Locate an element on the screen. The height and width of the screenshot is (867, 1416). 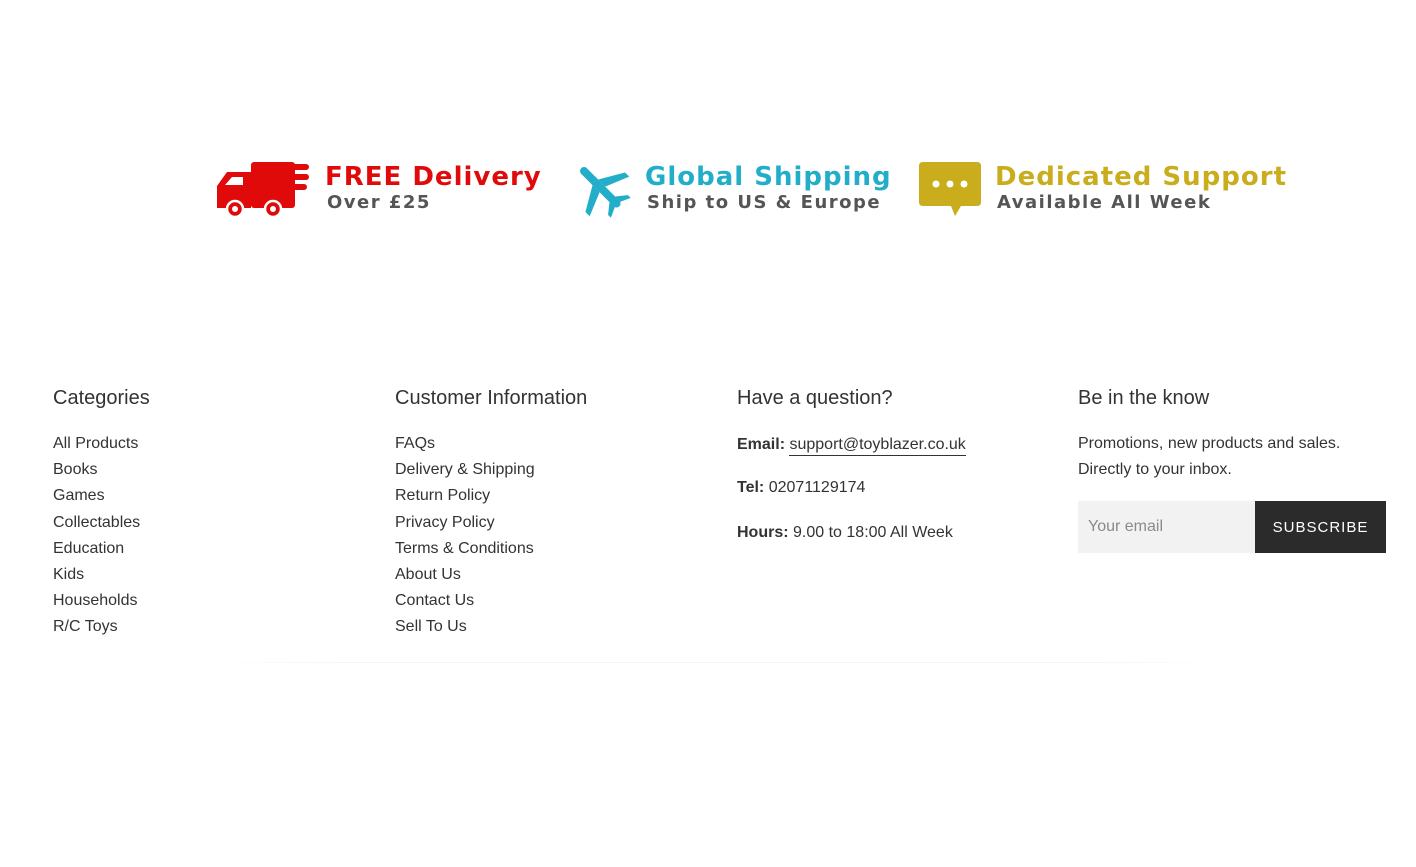
info-link: FAQs is located at coordinates (415, 443).